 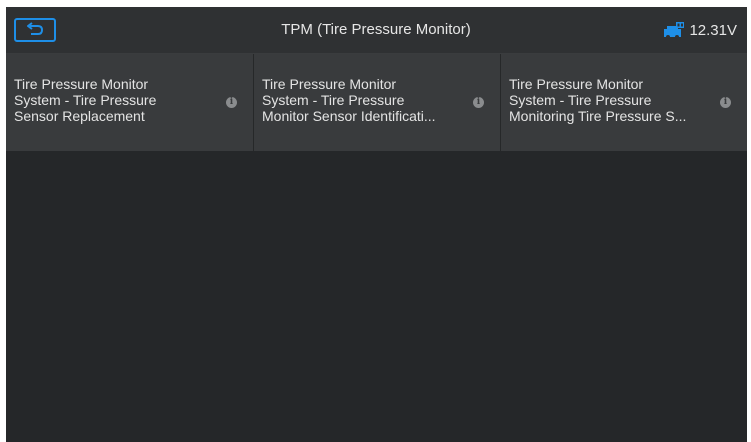 I want to click on back-arrow-icon, so click(x=35, y=28).